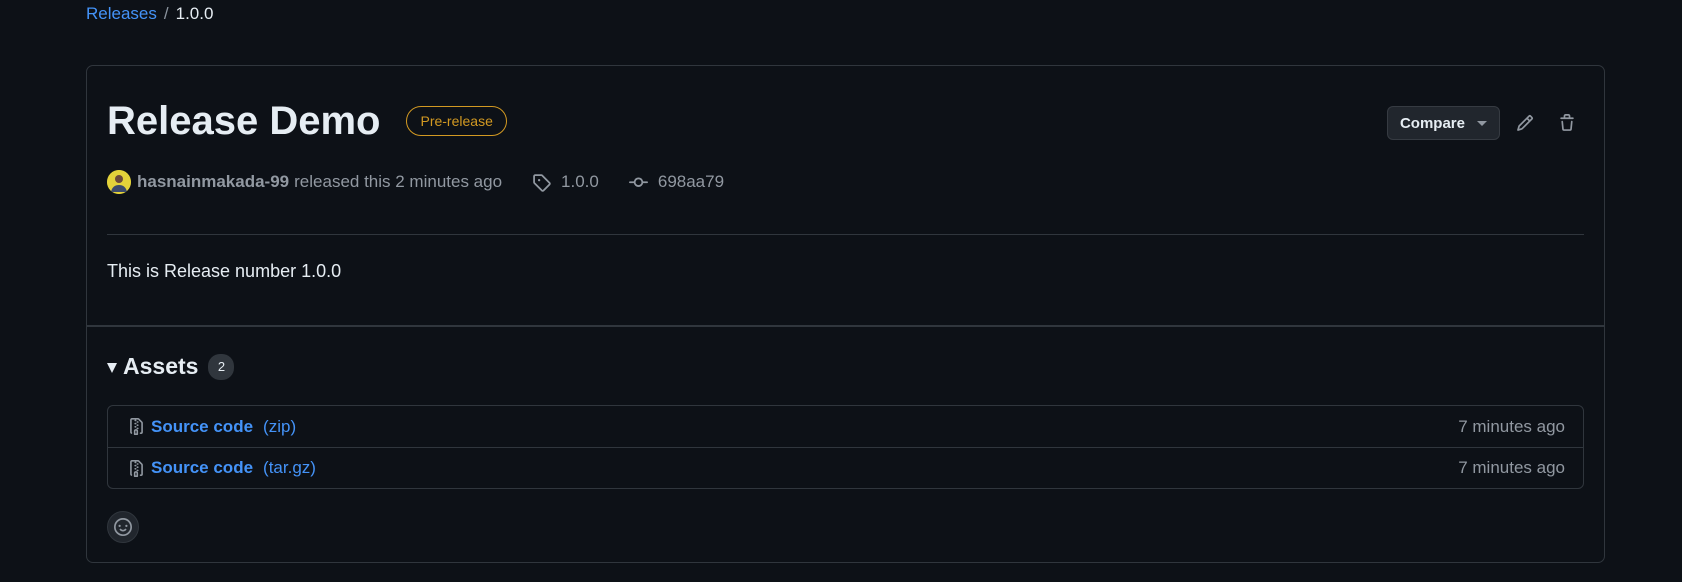 The image size is (1682, 582). Describe the element at coordinates (845, 426) in the screenshot. I see `asset-row: Source code (zip) 7 minutes ago` at that location.